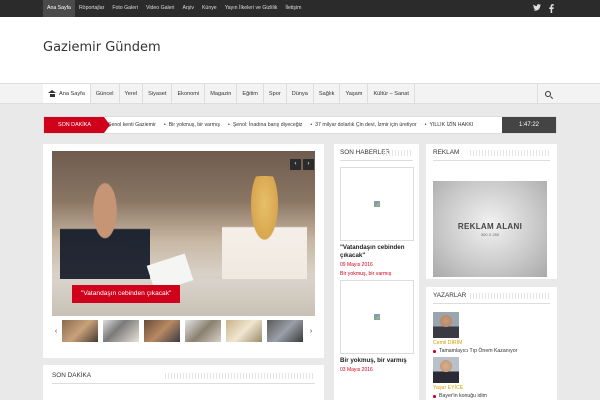  What do you see at coordinates (160, 8) in the screenshot?
I see `topnav-video-gallery: Video Galeri` at bounding box center [160, 8].